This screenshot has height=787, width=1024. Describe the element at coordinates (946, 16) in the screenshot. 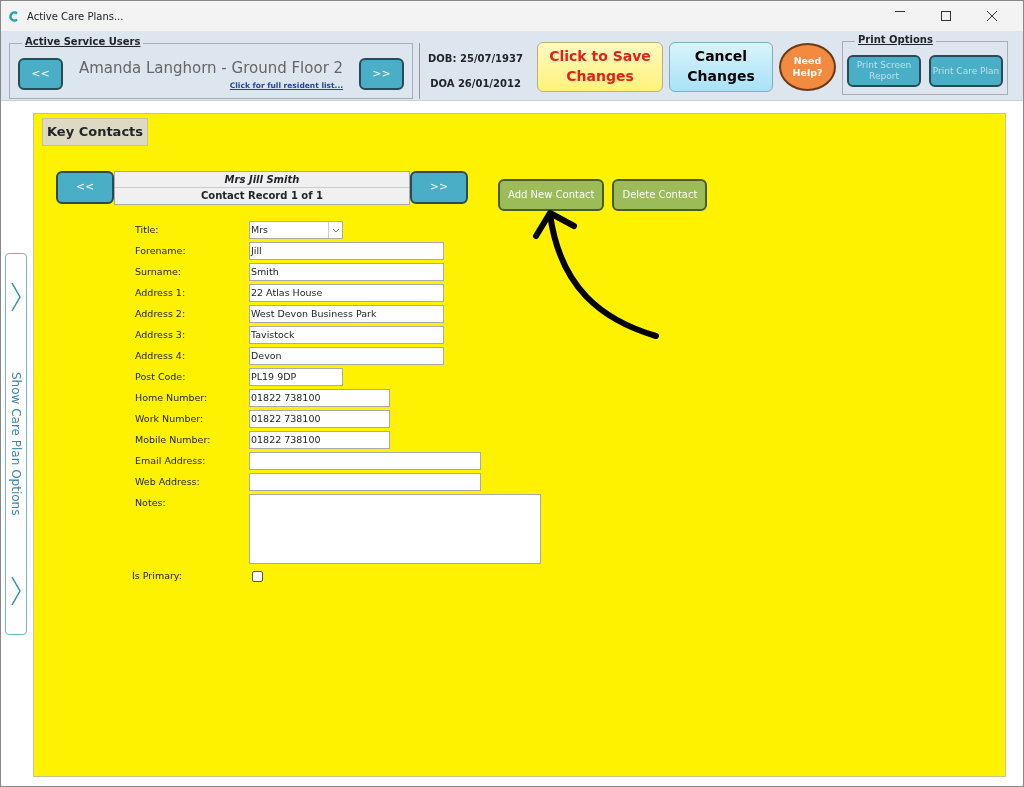

I see `maximize-icon` at that location.